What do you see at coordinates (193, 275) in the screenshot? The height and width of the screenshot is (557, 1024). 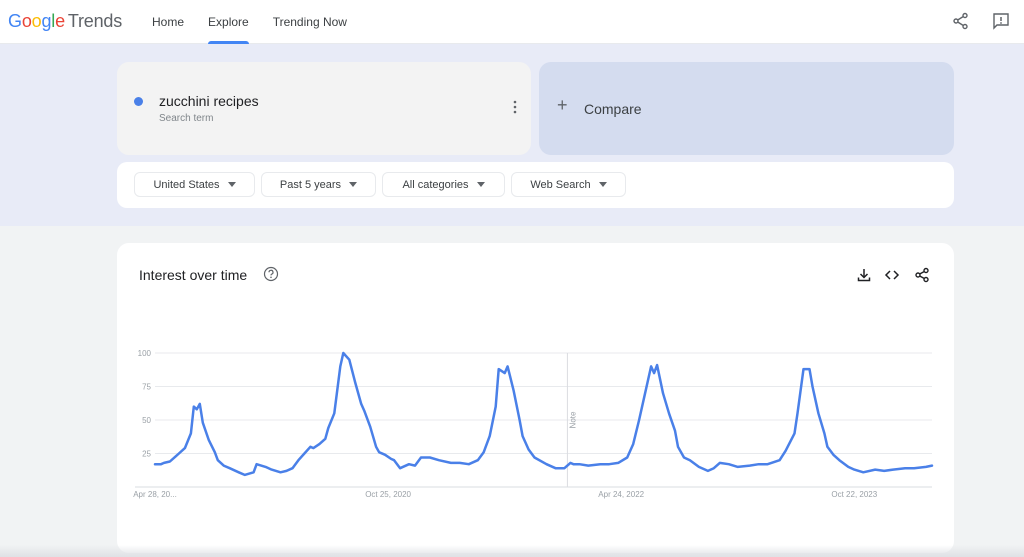 I see `card-title: Interest over time` at bounding box center [193, 275].